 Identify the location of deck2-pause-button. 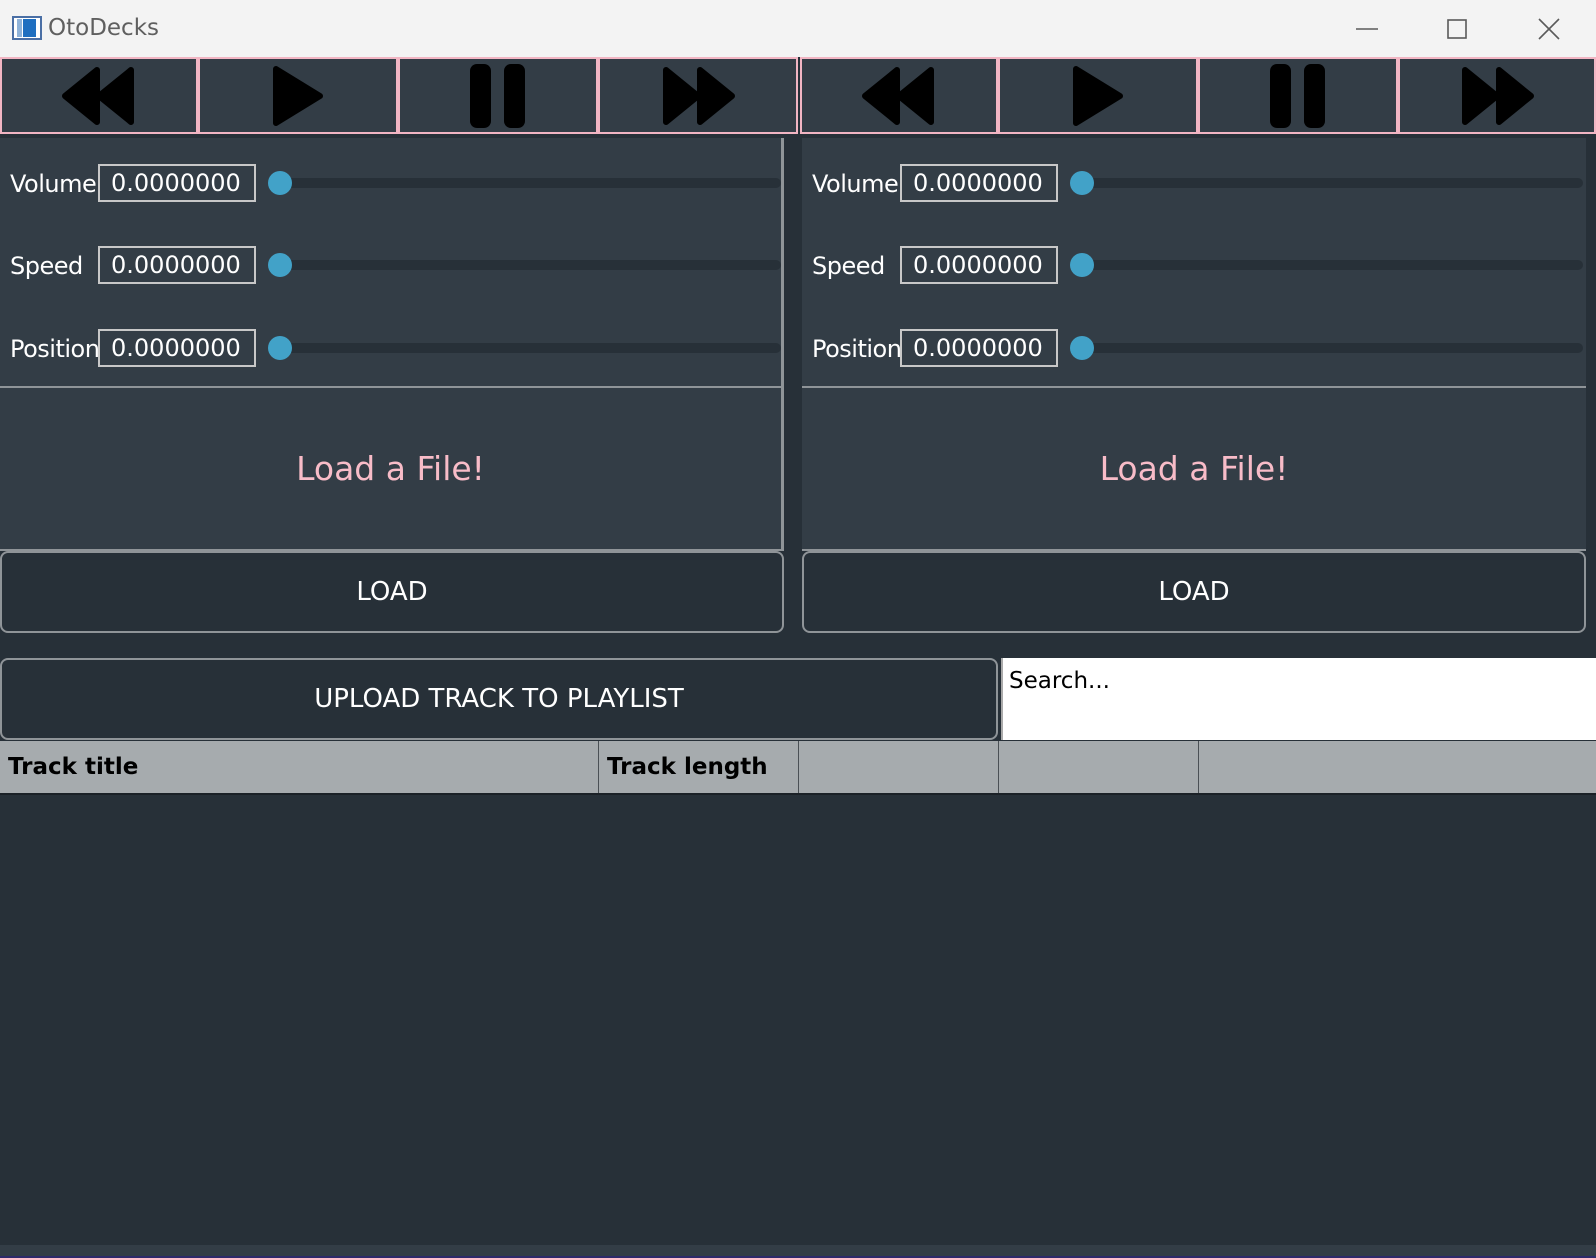
(1298, 95).